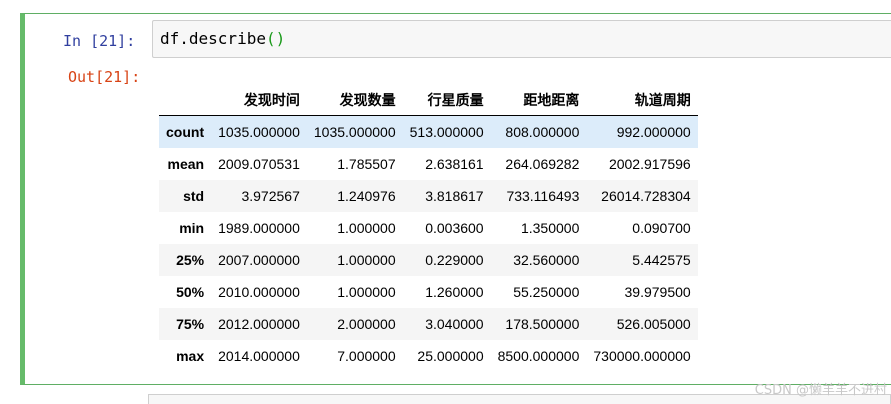 The width and height of the screenshot is (891, 404). What do you see at coordinates (546, 292) in the screenshot?
I see `table-cell: 55.250000` at bounding box center [546, 292].